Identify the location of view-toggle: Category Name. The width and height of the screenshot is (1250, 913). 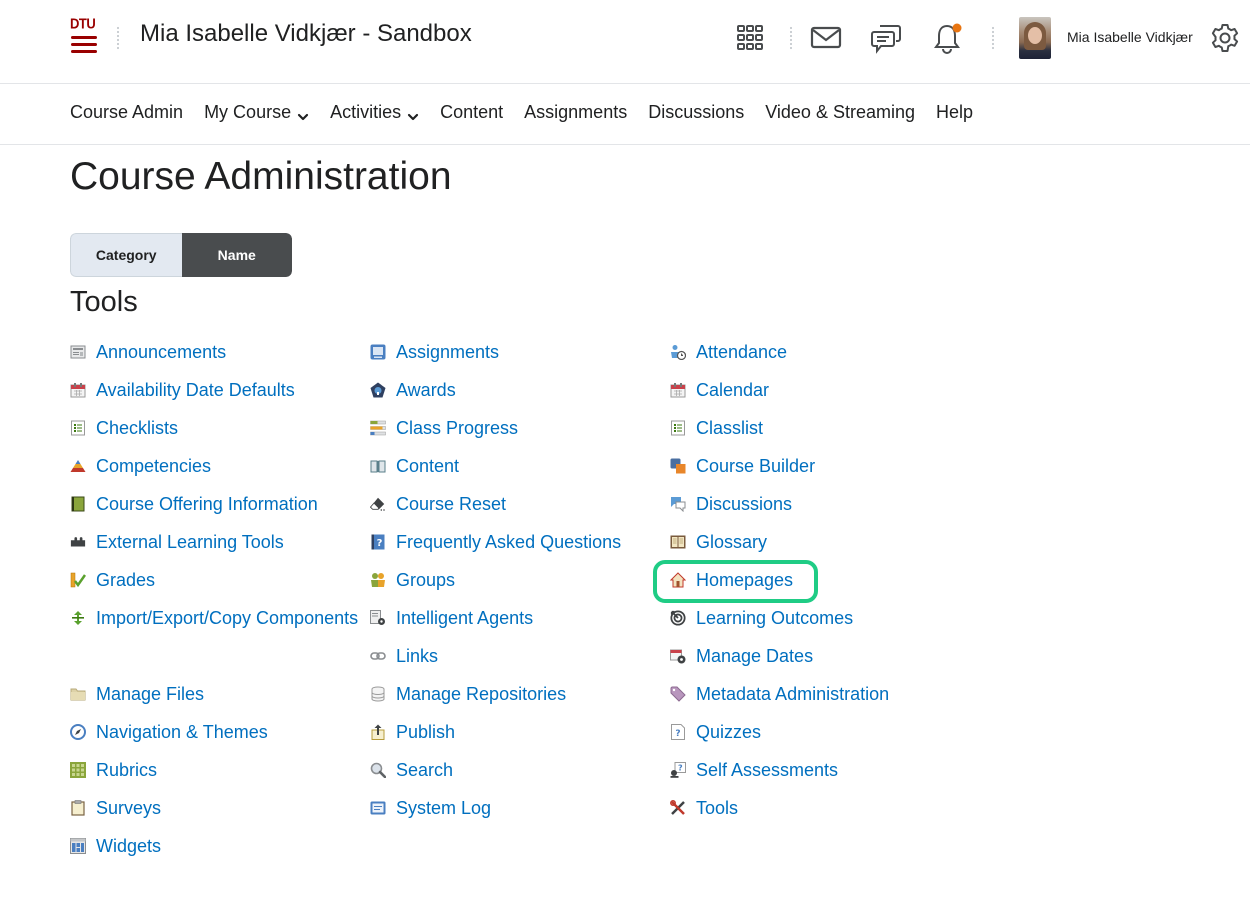
(181, 255).